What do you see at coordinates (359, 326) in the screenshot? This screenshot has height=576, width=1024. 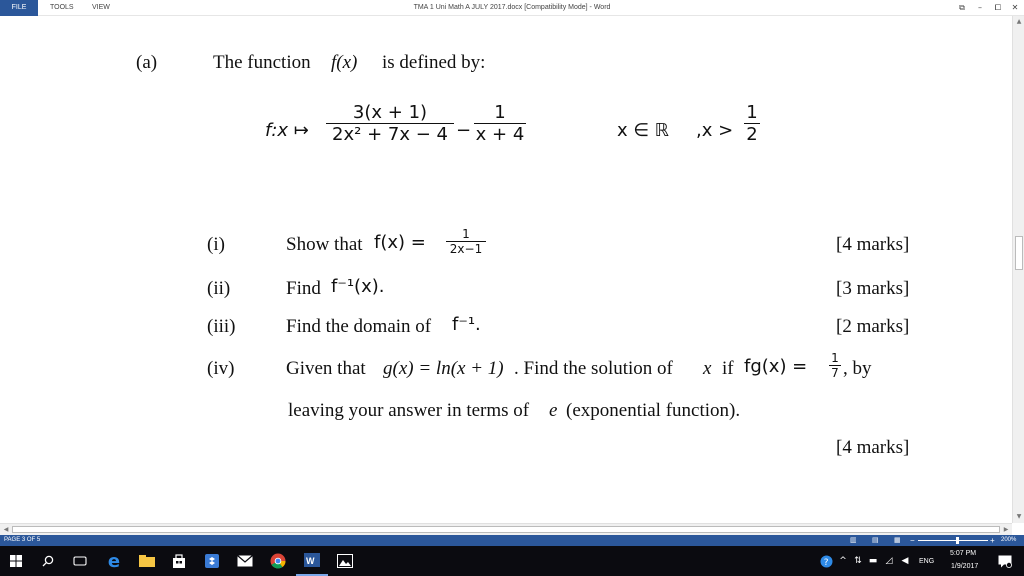 I see `item-iii-text: Find the domain of` at bounding box center [359, 326].